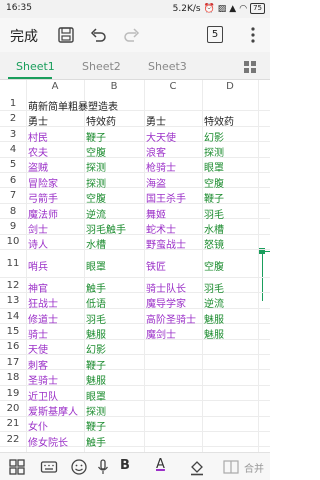  I want to click on tab-sheet3: Sheet3, so click(167, 66).